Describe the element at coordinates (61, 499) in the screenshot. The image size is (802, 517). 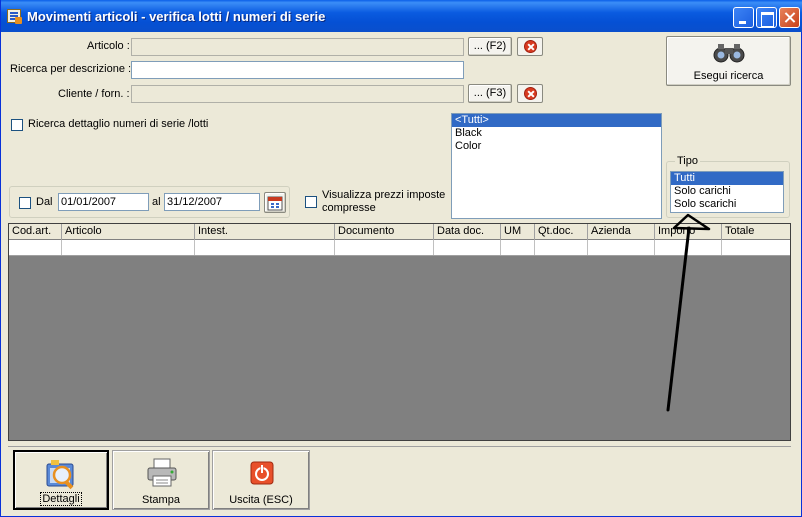
I see `dettagli-label: Dettagli` at that location.